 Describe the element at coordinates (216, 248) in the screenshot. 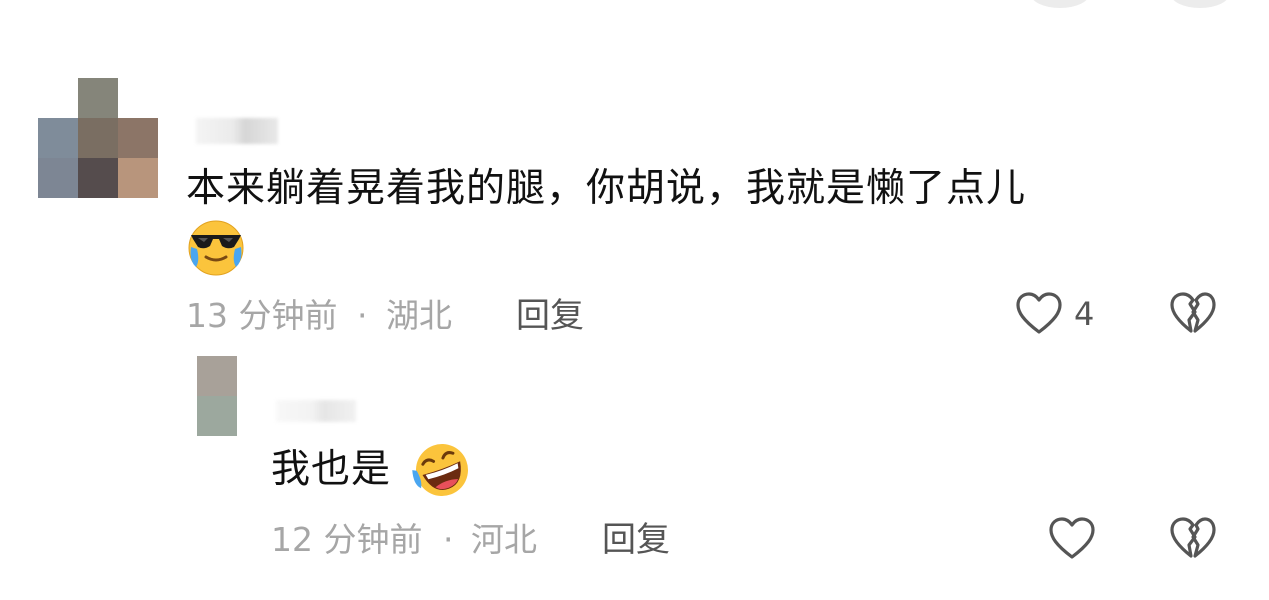

I see `cool-face-crying-emoji` at that location.